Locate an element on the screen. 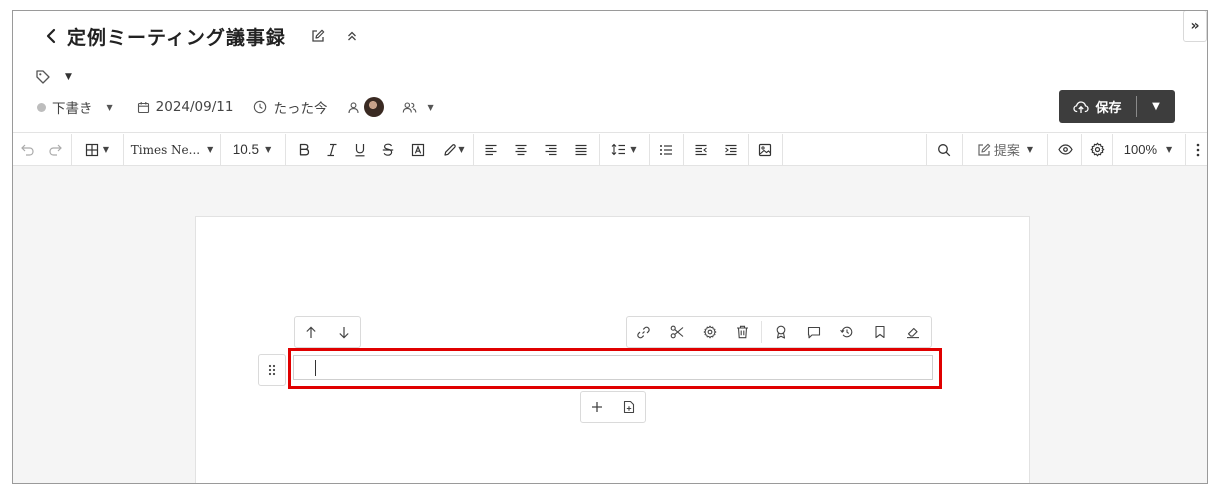 The height and width of the screenshot is (490, 1218). save-button: 保存 is located at coordinates (1097, 106).